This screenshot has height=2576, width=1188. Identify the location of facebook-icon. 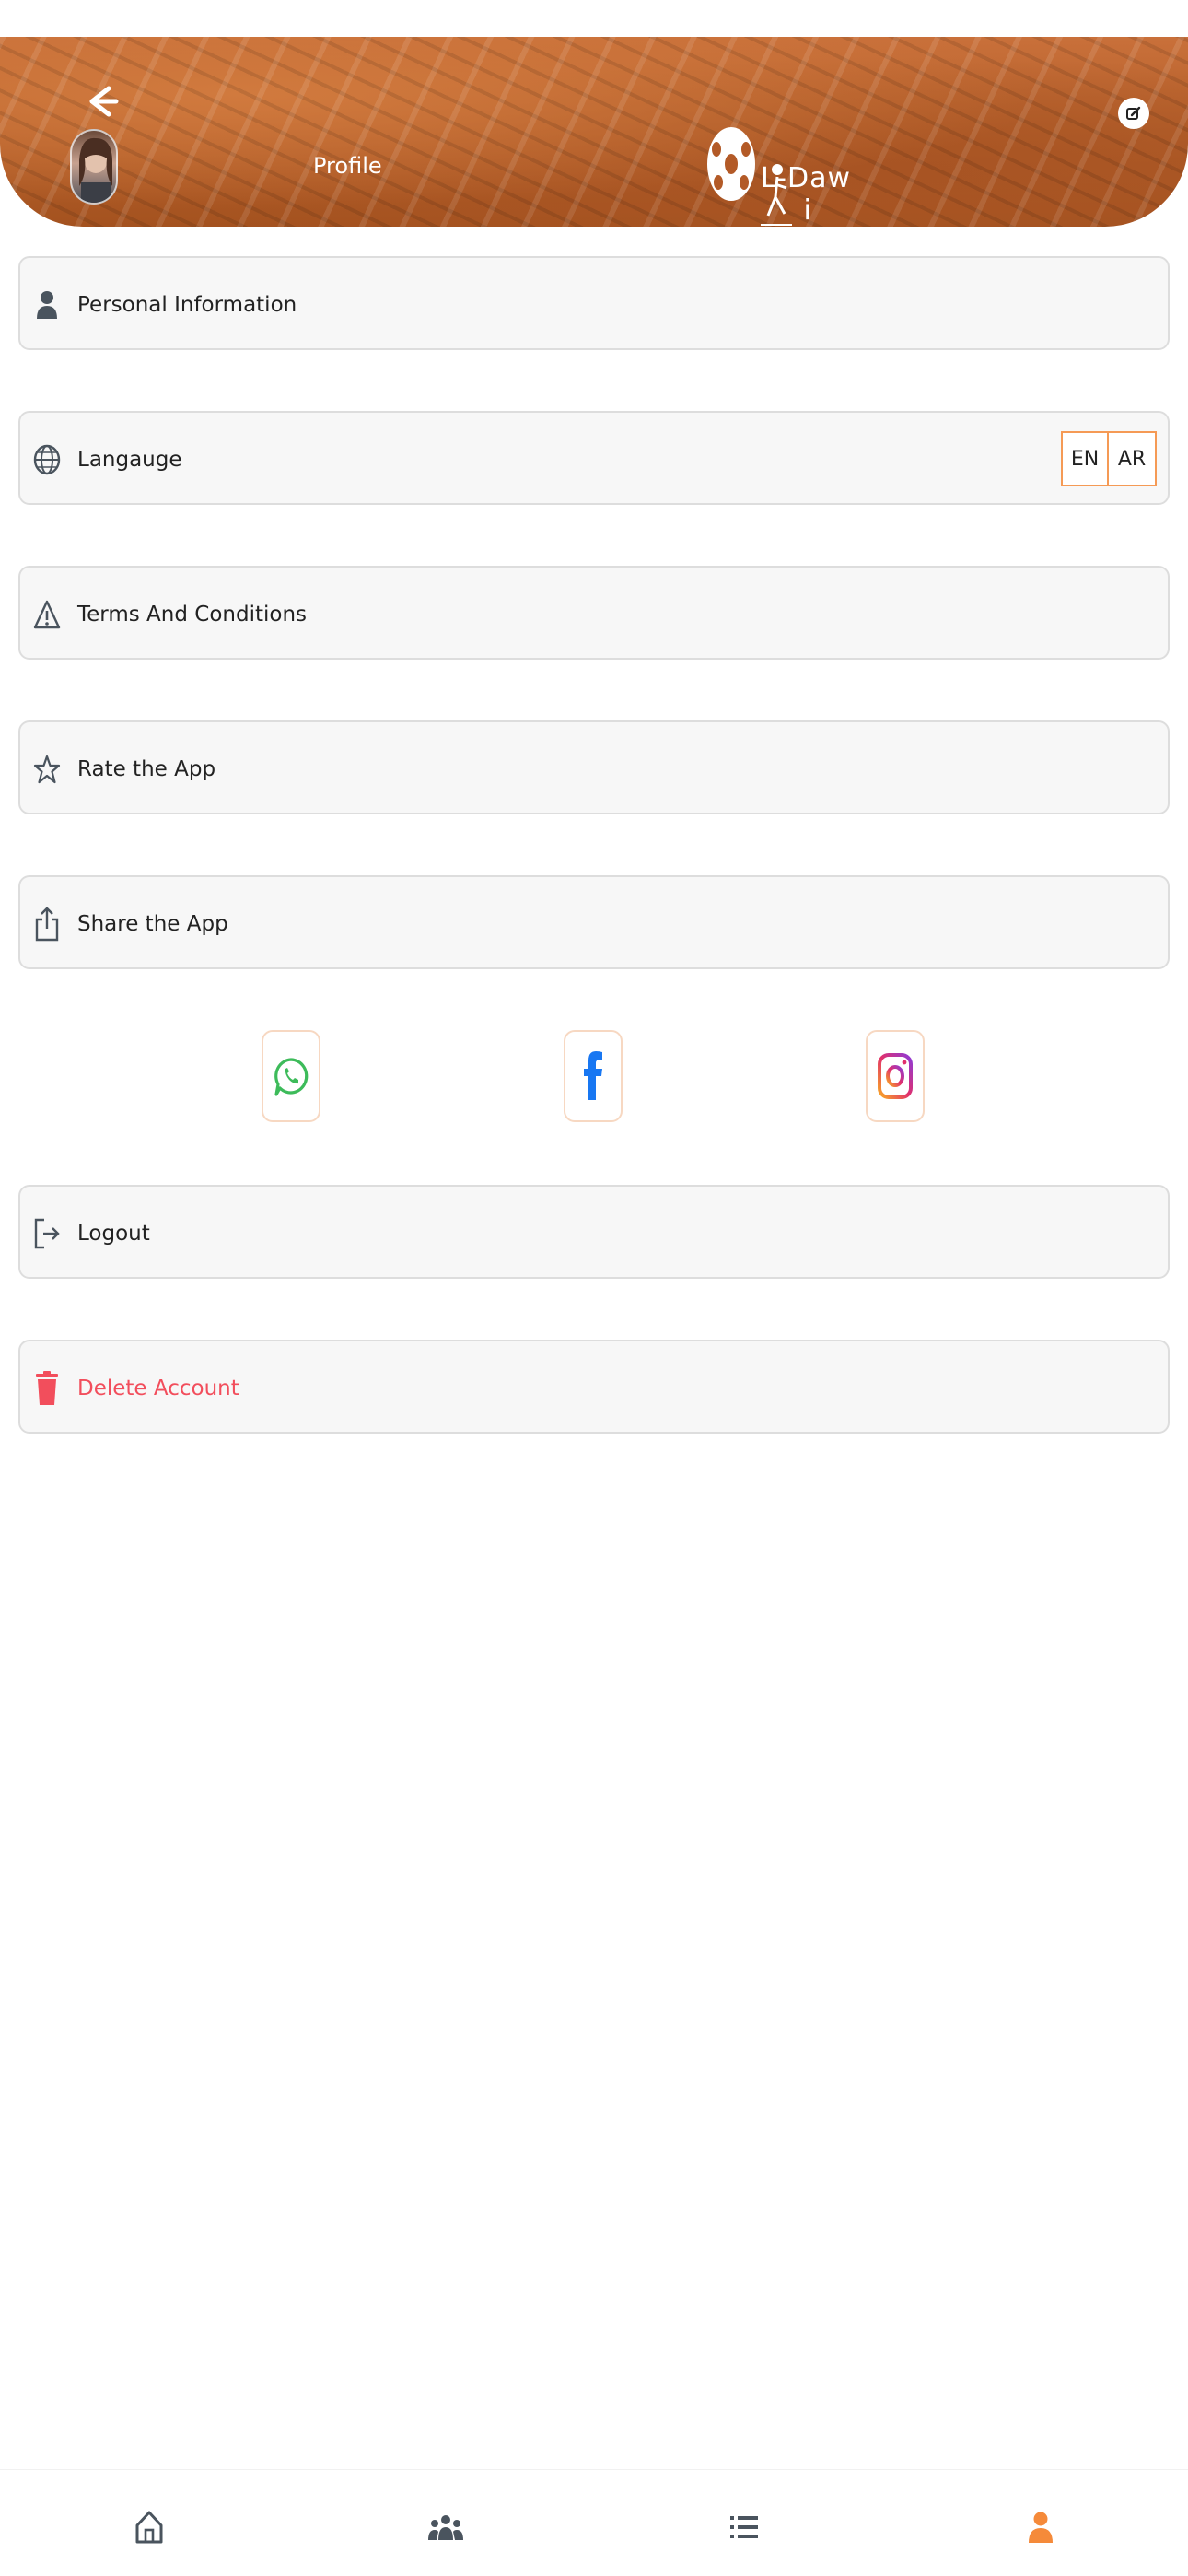
(593, 1075).